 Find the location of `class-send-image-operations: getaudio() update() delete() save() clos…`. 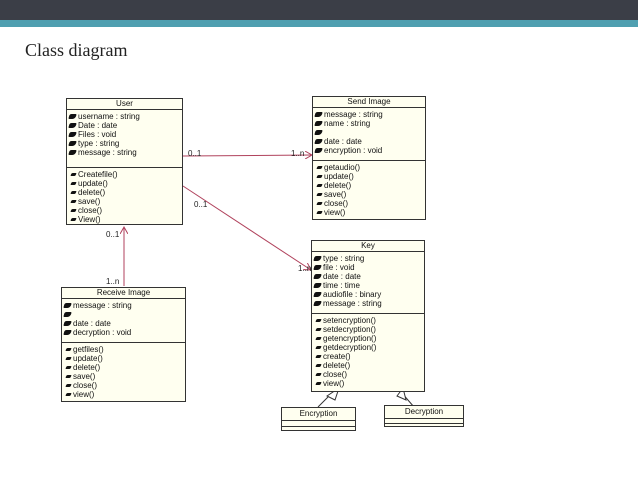

class-send-image-operations: getaudio() update() delete() save() clos… is located at coordinates (369, 190).